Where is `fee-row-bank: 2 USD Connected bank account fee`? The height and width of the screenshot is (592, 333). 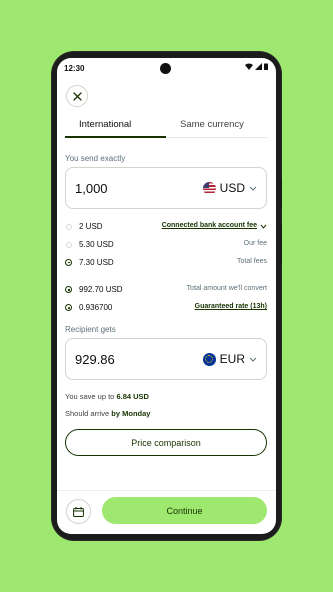
fee-row-bank: 2 USD Connected bank account fee is located at coordinates (166, 227).